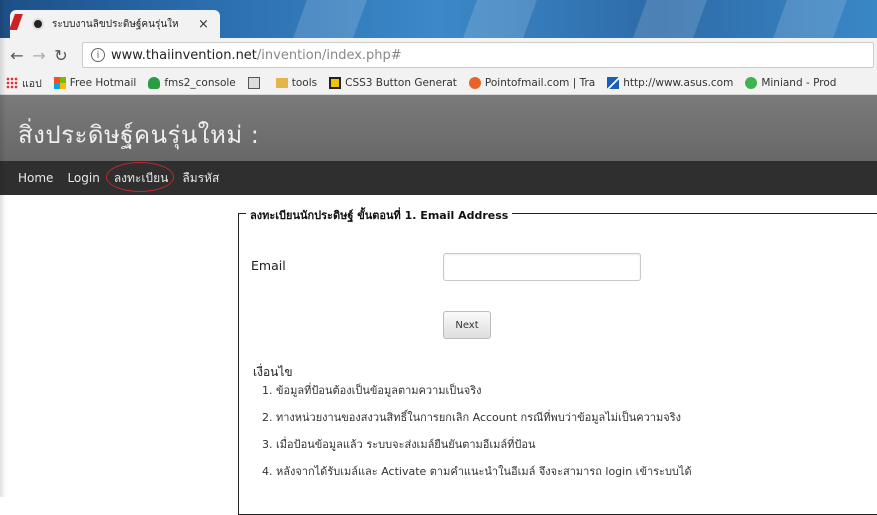 This screenshot has height=515, width=877. Describe the element at coordinates (139, 176) in the screenshot. I see `nav-register: ลงทะเบียน` at that location.